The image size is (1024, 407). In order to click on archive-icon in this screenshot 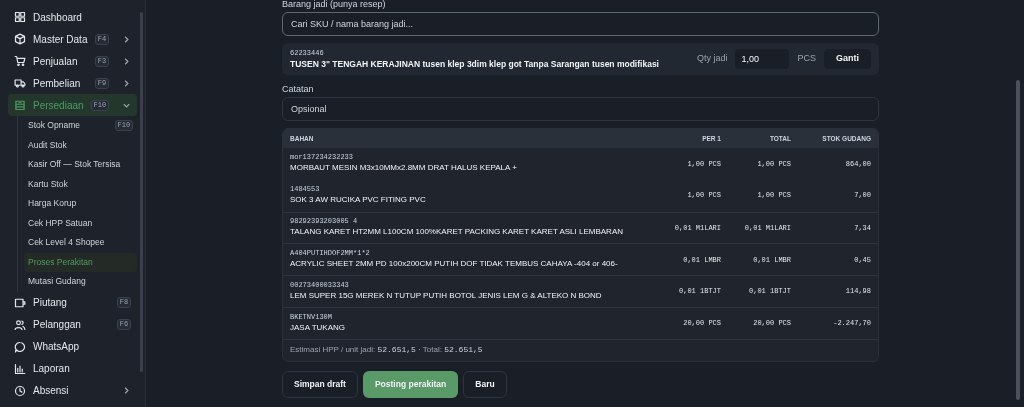, I will do `click(20, 105)`.